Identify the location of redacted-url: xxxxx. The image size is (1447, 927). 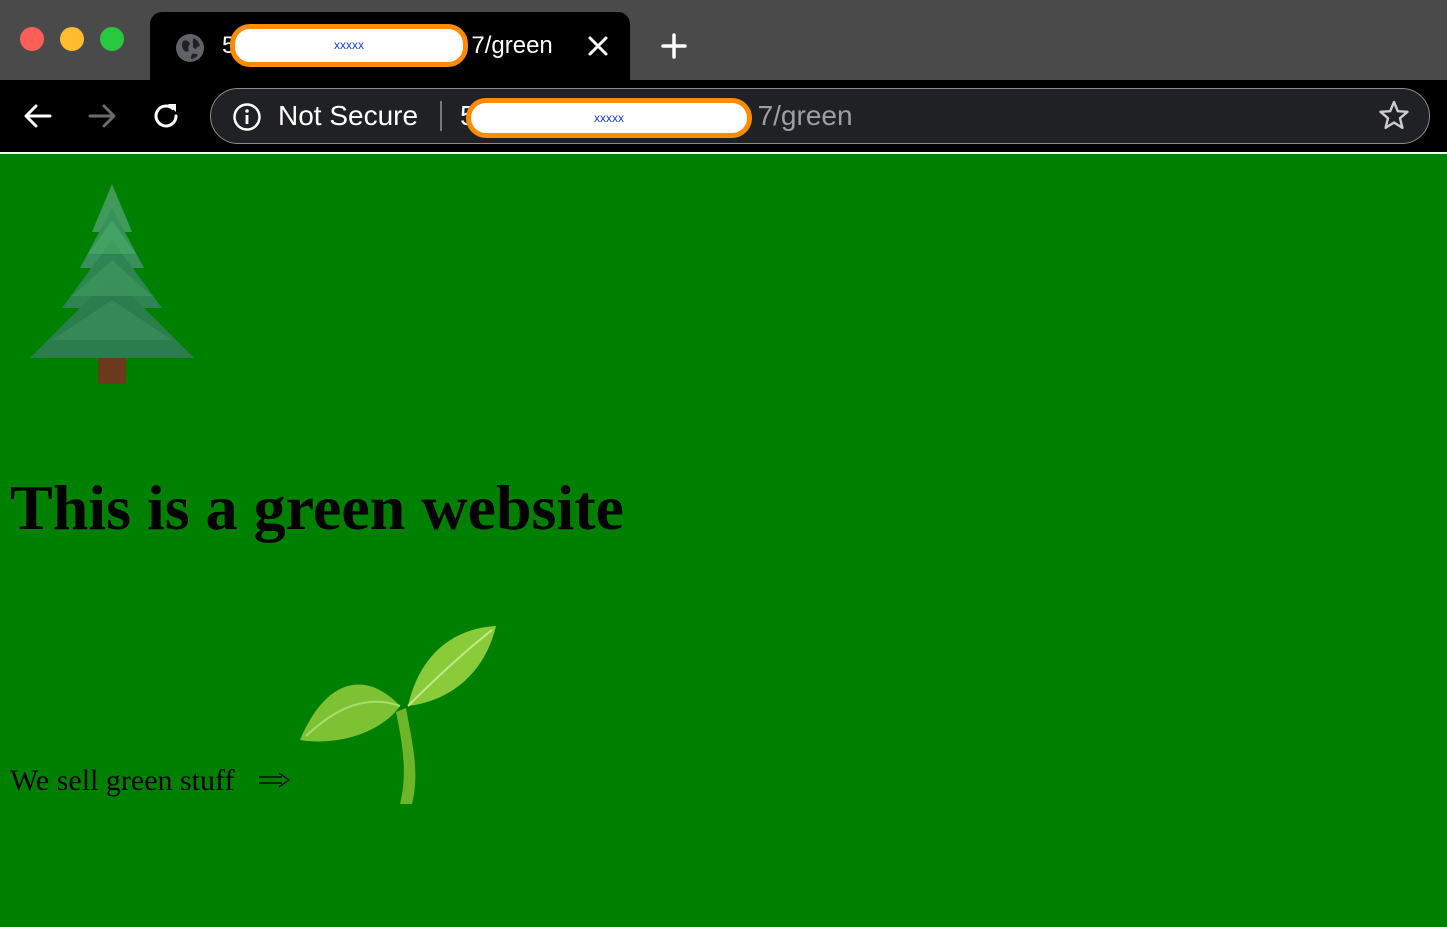
(609, 118).